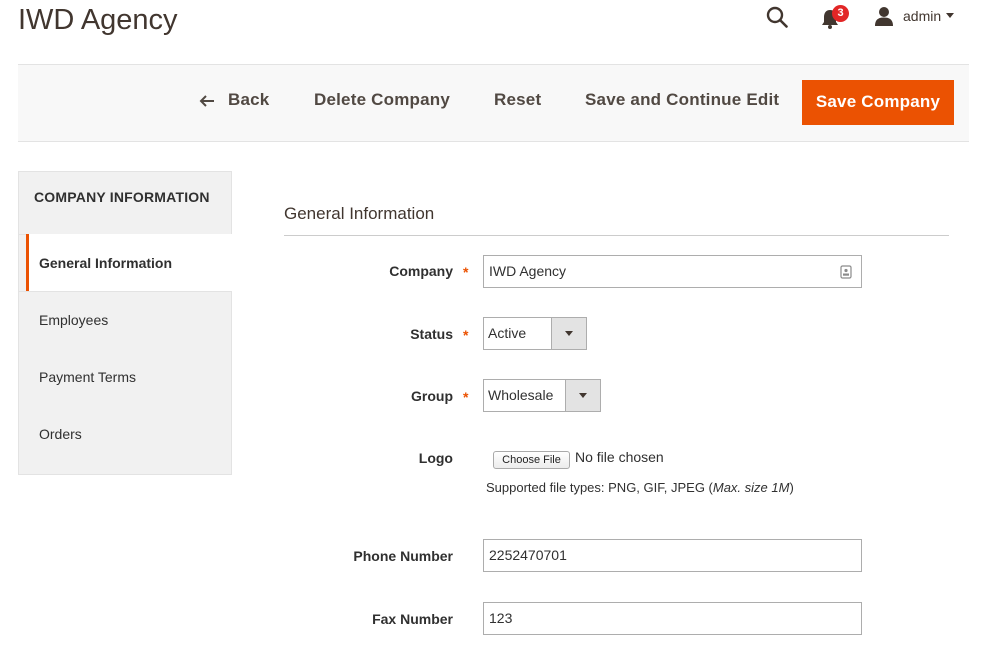 The image size is (994, 651). What do you see at coordinates (122, 197) in the screenshot?
I see `sidebar-title: COMPANY INFORMATION` at bounding box center [122, 197].